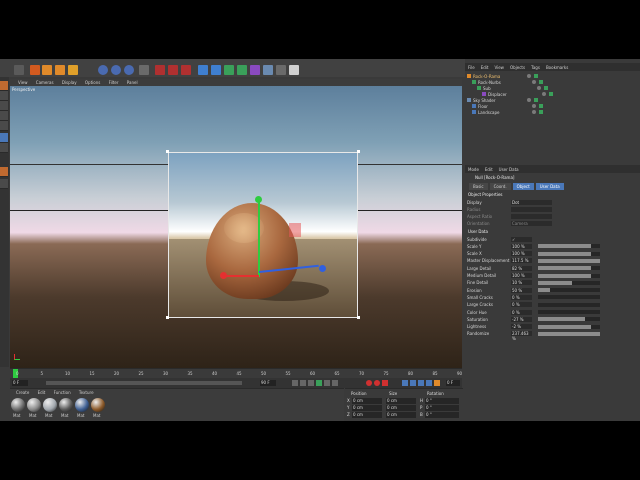 Image resolution: width=640 pixels, height=480 pixels. Describe the element at coordinates (236, 373) in the screenshot. I see `timeline-ruler: 0 5 10 15 20 25 30 35 40 45 50 55 60 65 70 75 80 85 90` at that location.